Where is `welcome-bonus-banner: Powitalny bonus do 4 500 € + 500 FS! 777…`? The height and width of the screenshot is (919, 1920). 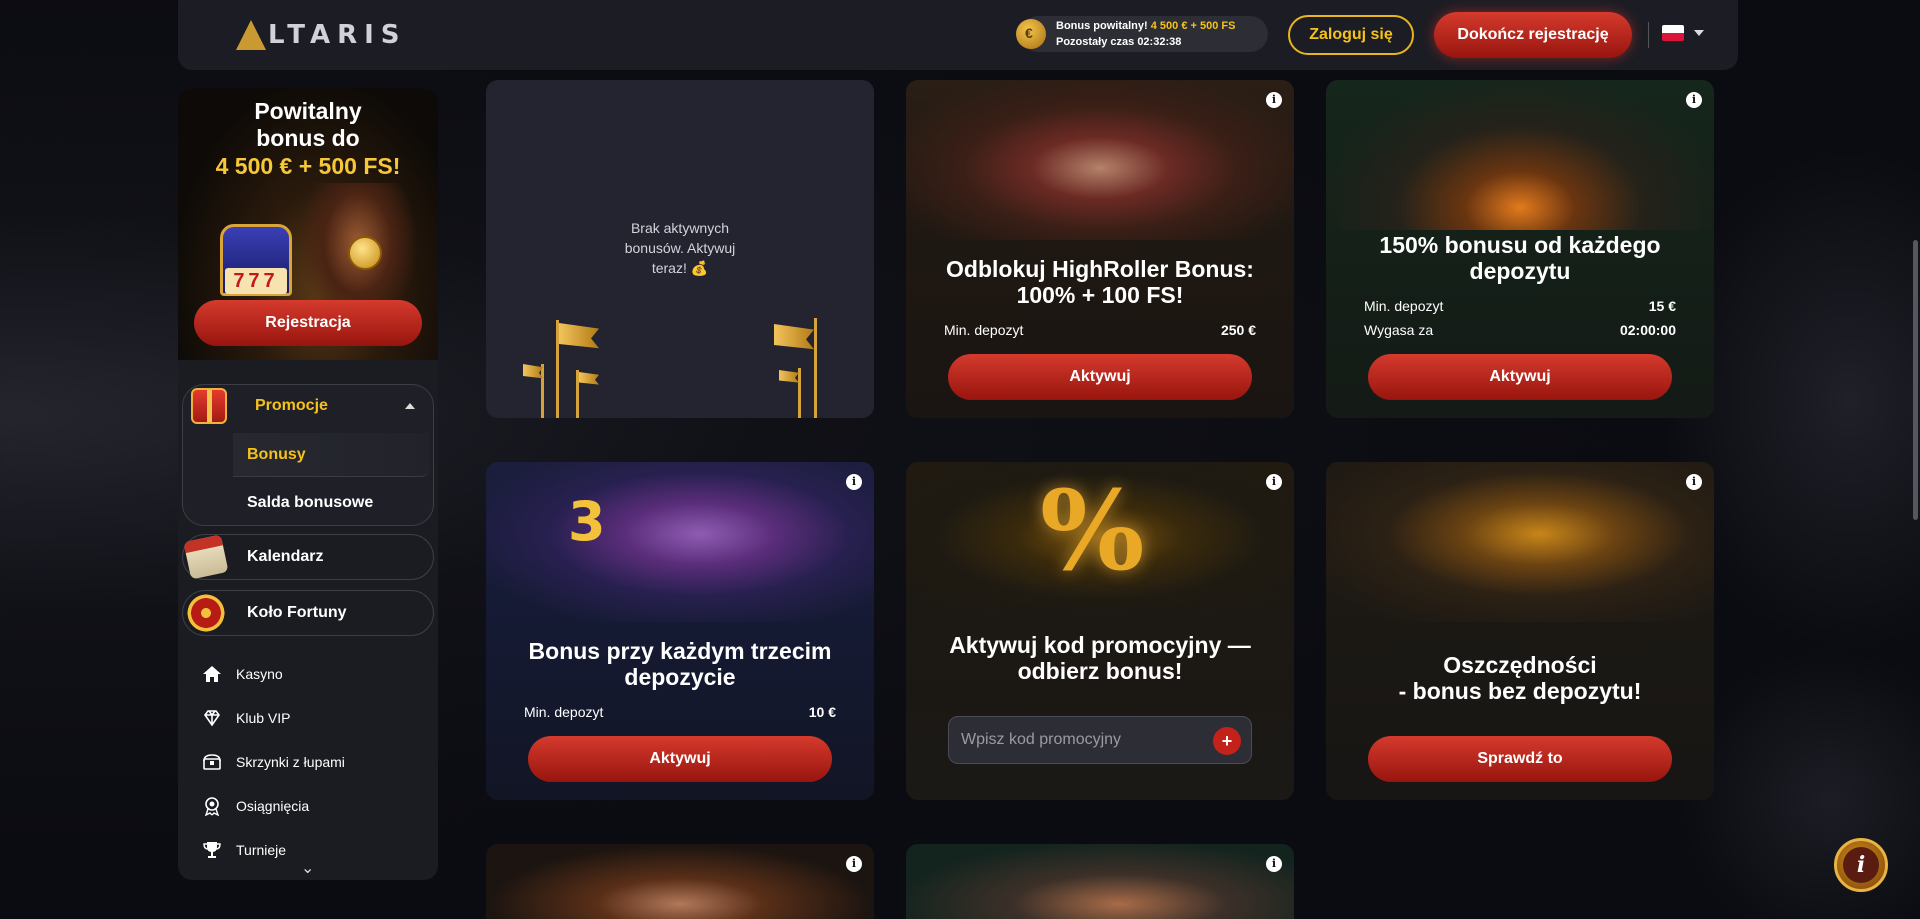
welcome-bonus-banner: Powitalny bonus do 4 500 € + 500 FS! 777… is located at coordinates (308, 224).